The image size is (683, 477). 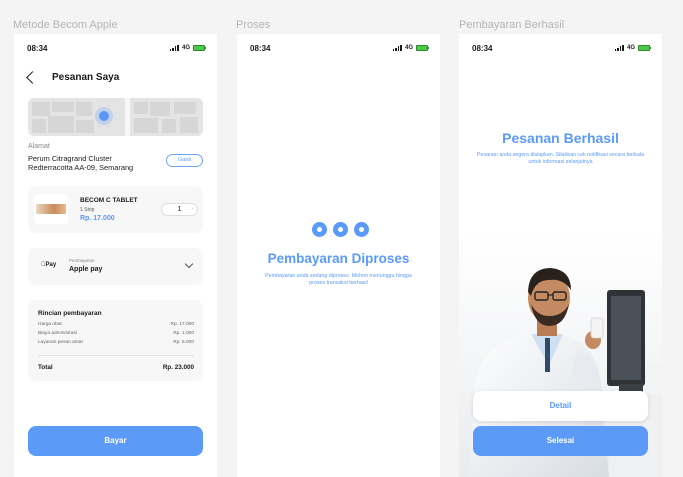 What do you see at coordinates (51, 209) in the screenshot?
I see `product-image` at bounding box center [51, 209].